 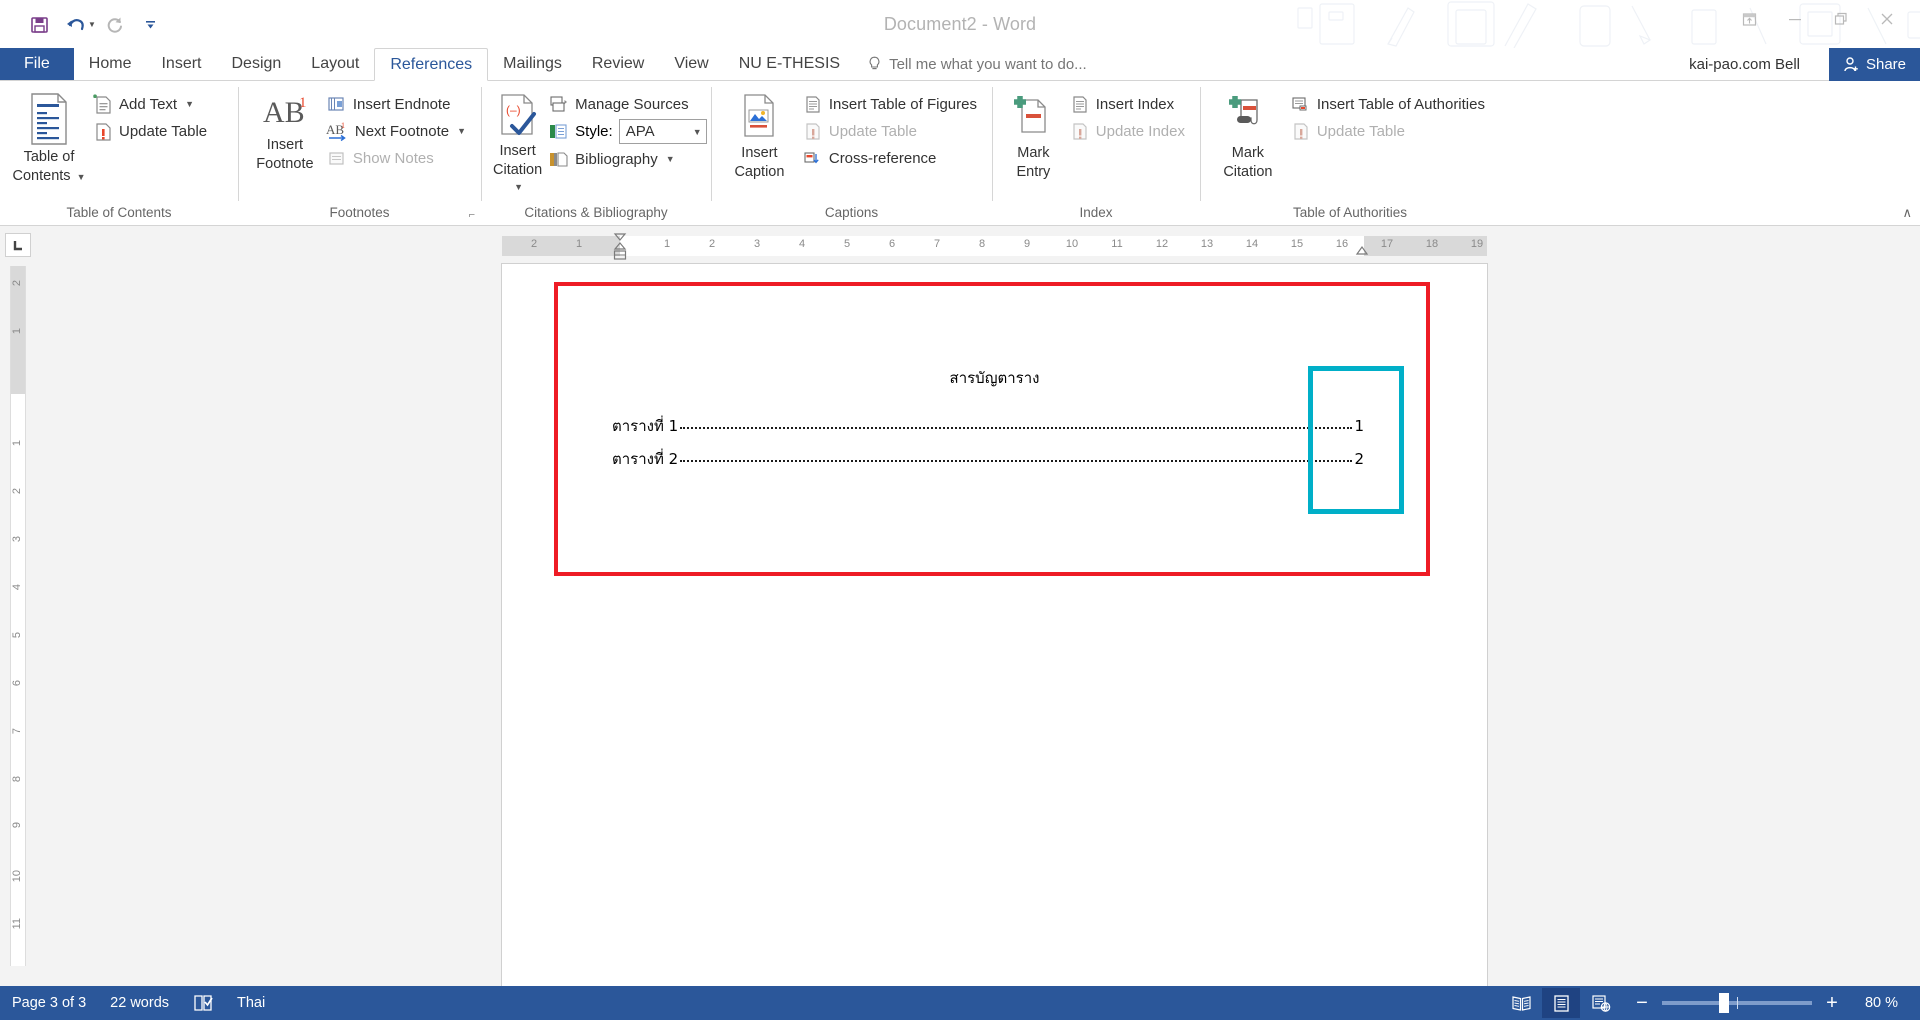 I want to click on update-table-toc-button: Update Table, so click(x=151, y=131).